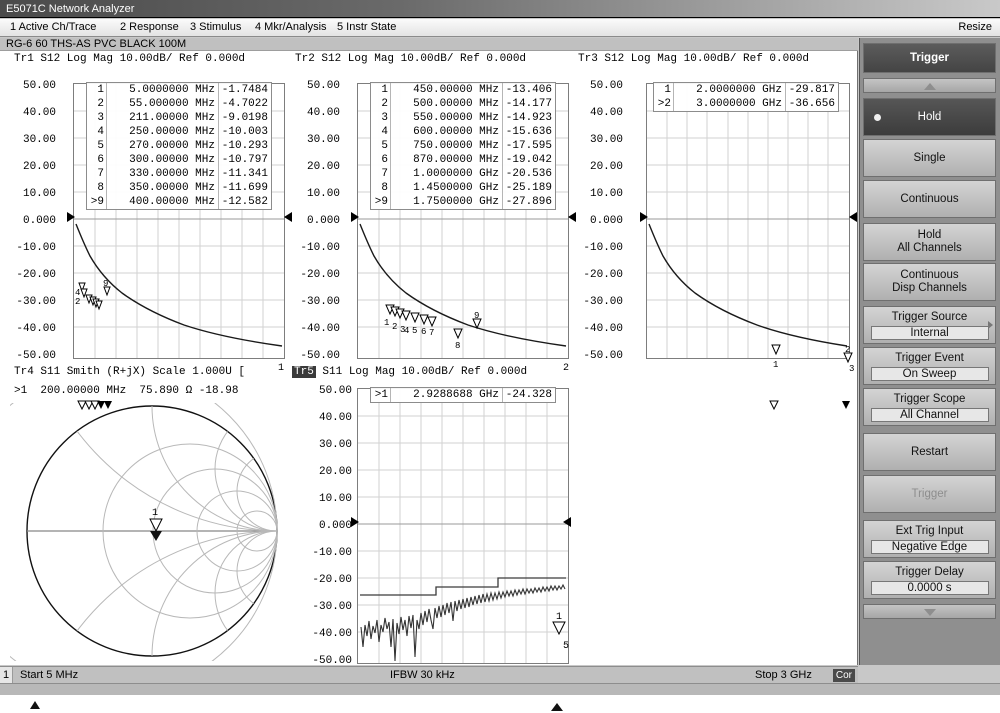 This screenshot has width=1000, height=713. Describe the element at coordinates (215, 27) in the screenshot. I see `menu-item-stimulus: 3 Stimulus` at that location.